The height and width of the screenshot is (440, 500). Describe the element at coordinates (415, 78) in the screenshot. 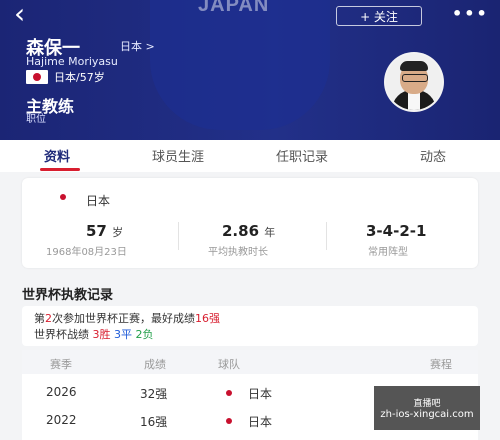

I see `avatar-glasses` at that location.